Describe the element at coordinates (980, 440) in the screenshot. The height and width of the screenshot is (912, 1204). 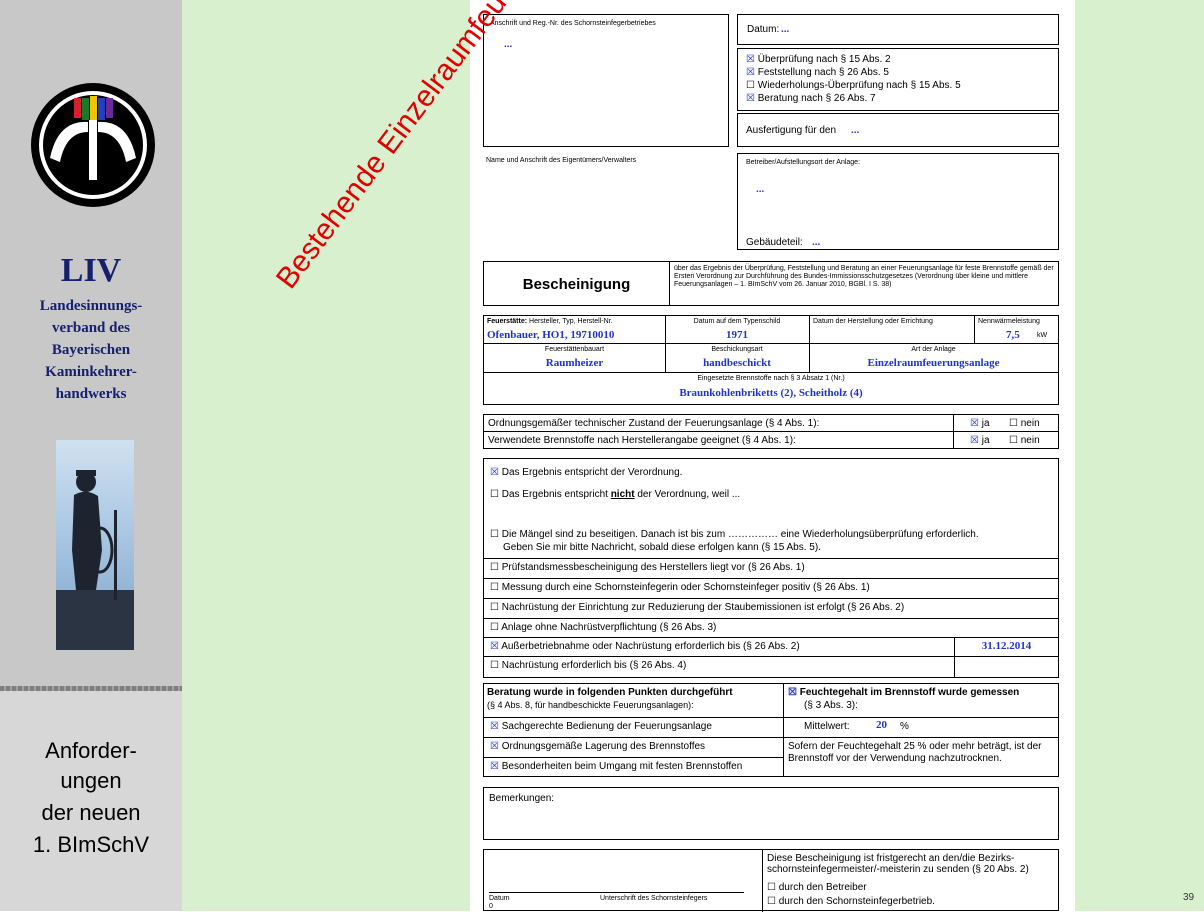
I see `geeignet-ja: ☒ ja` at that location.